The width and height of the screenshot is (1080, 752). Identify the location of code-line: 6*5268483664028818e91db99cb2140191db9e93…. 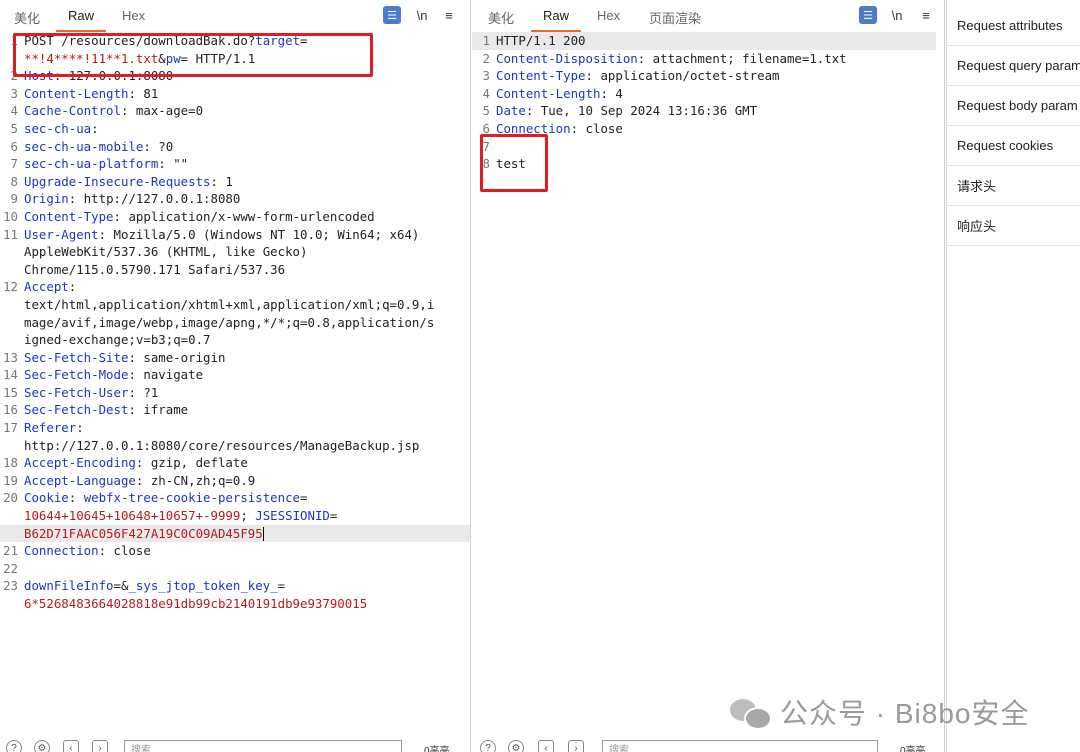
(235, 604).